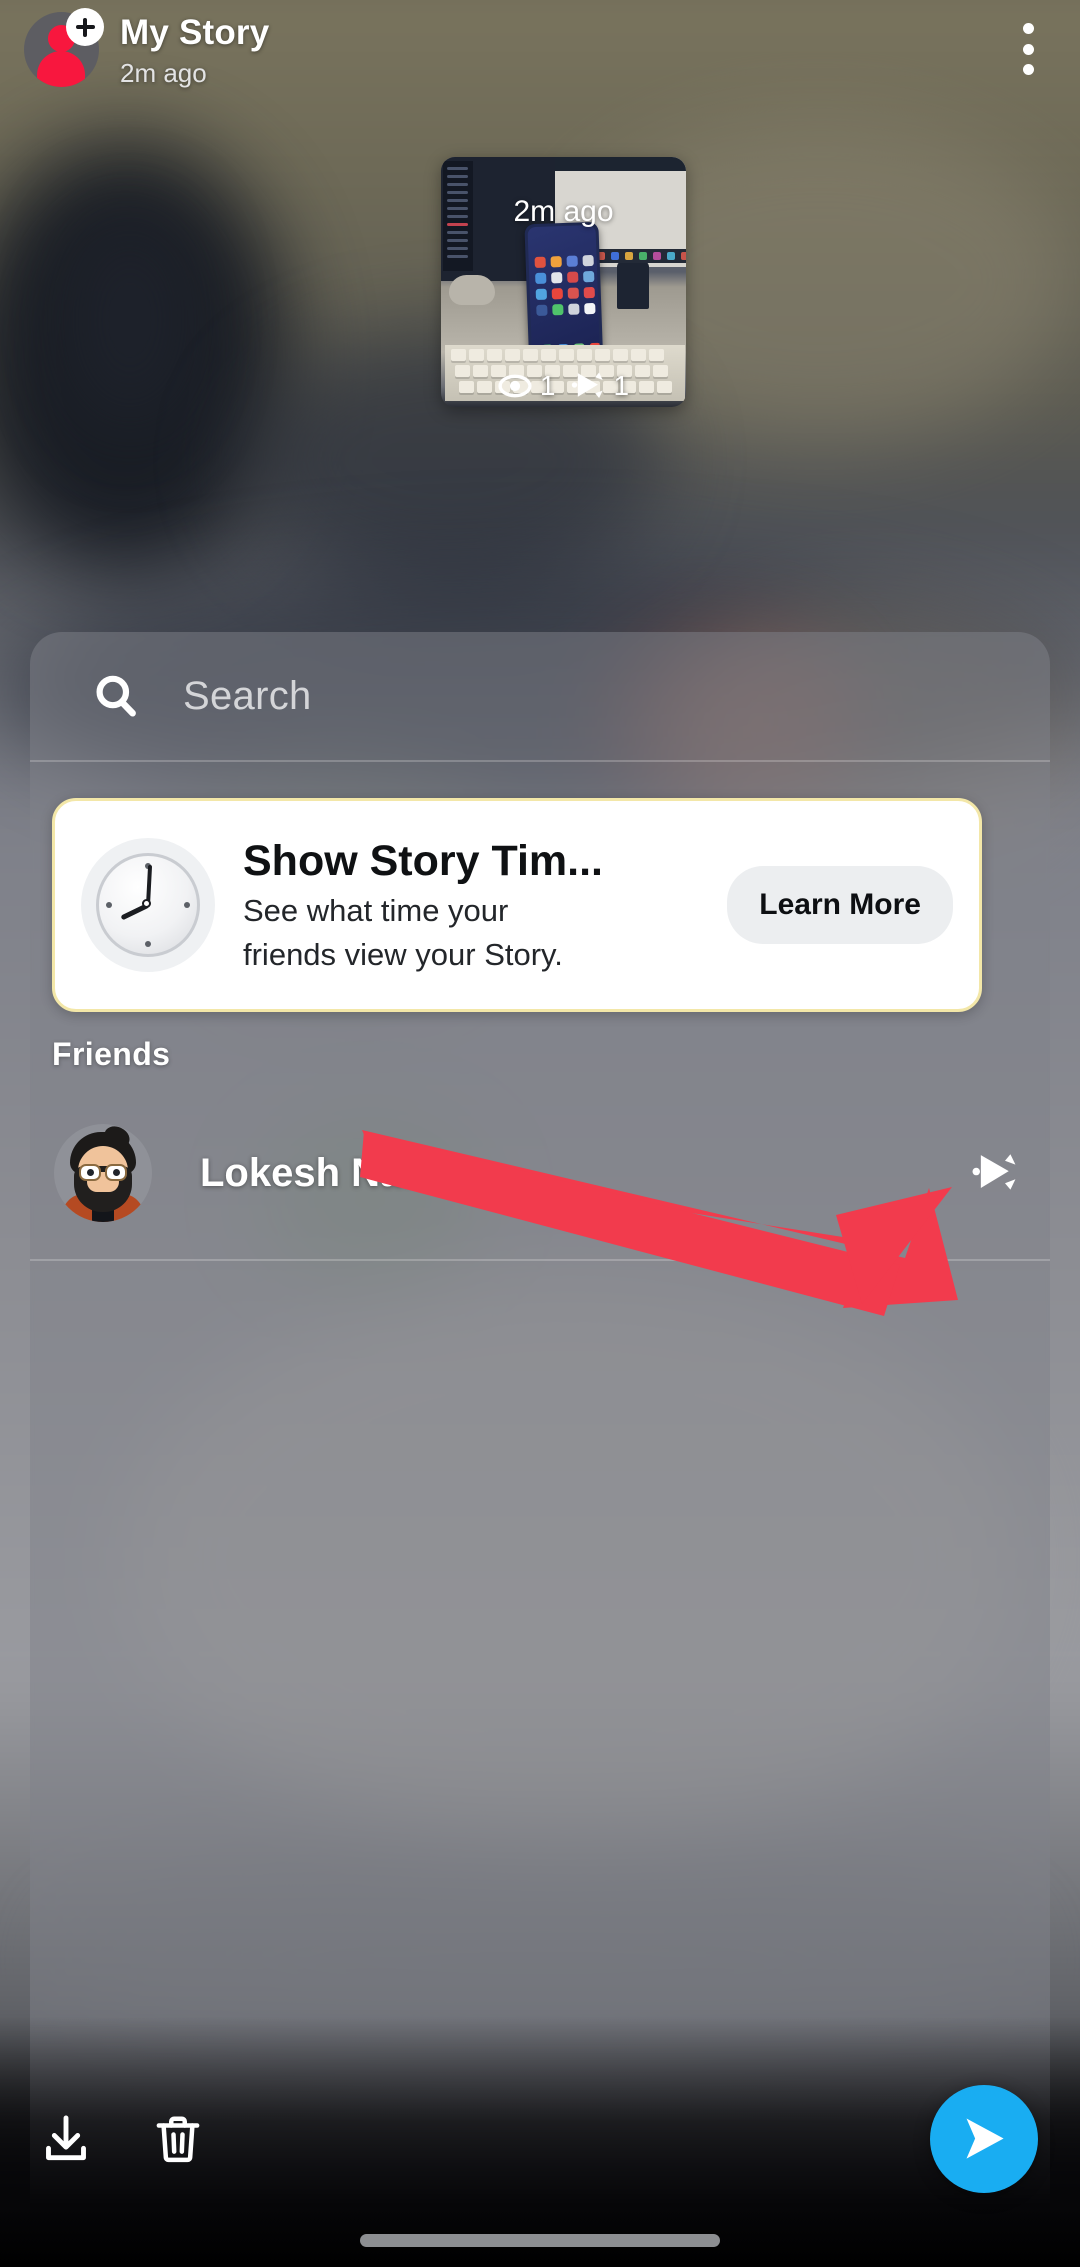 This screenshot has height=2267, width=1080. What do you see at coordinates (540, 1173) in the screenshot?
I see `friend-list-item: Lokesh Naik` at bounding box center [540, 1173].